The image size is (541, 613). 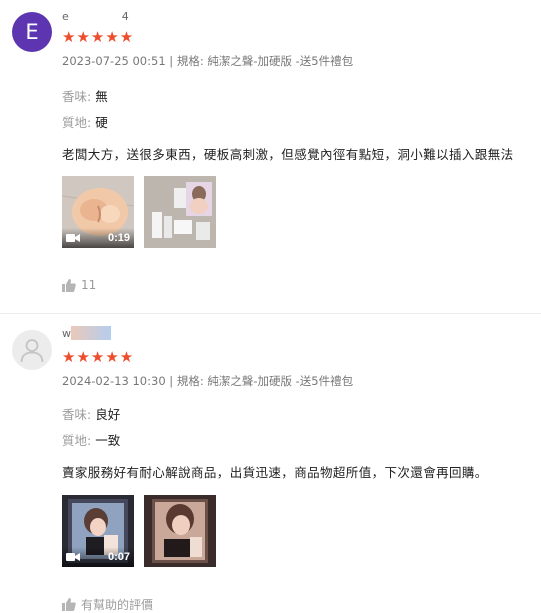 What do you see at coordinates (101, 122) in the screenshot?
I see `texture-value: 硬` at bounding box center [101, 122].